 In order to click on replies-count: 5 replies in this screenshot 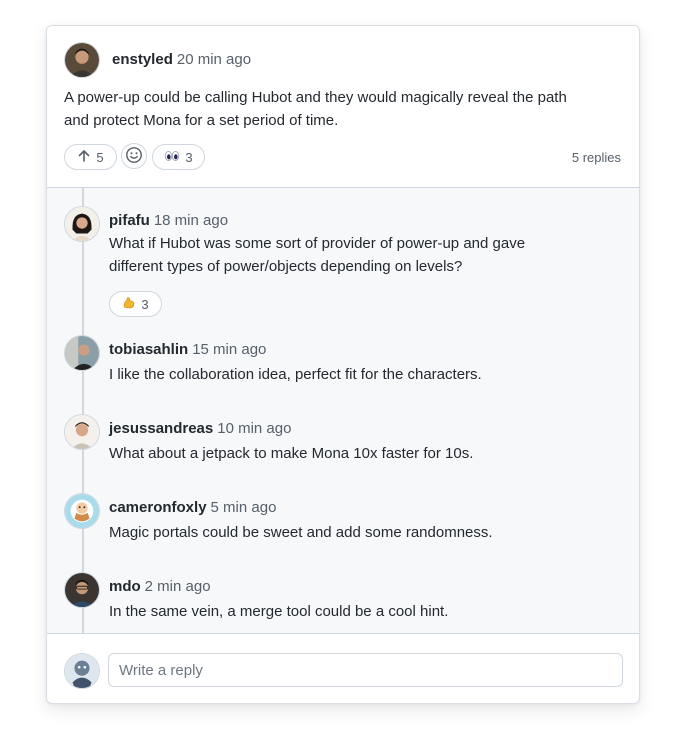, I will do `click(596, 157)`.